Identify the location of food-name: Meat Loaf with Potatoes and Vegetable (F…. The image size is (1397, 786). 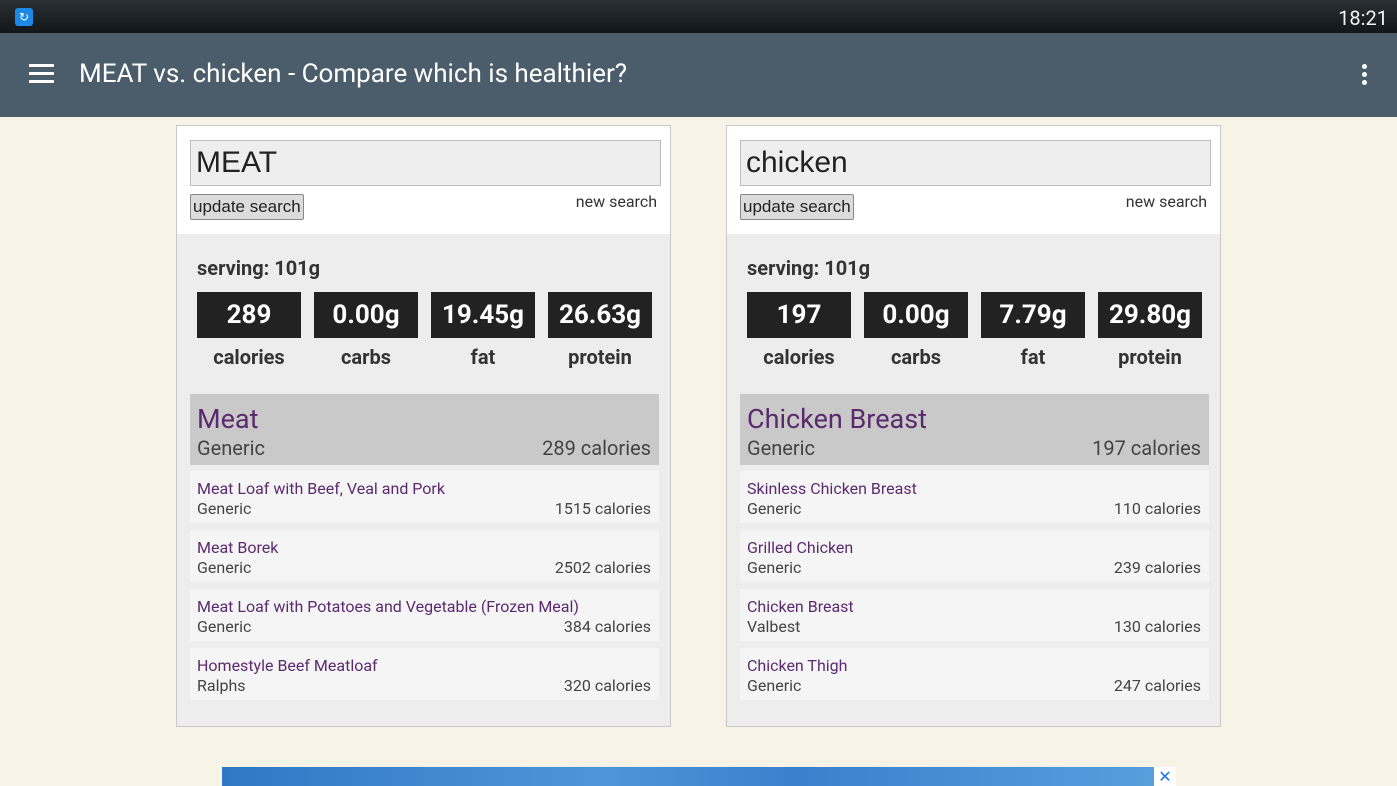
(388, 606).